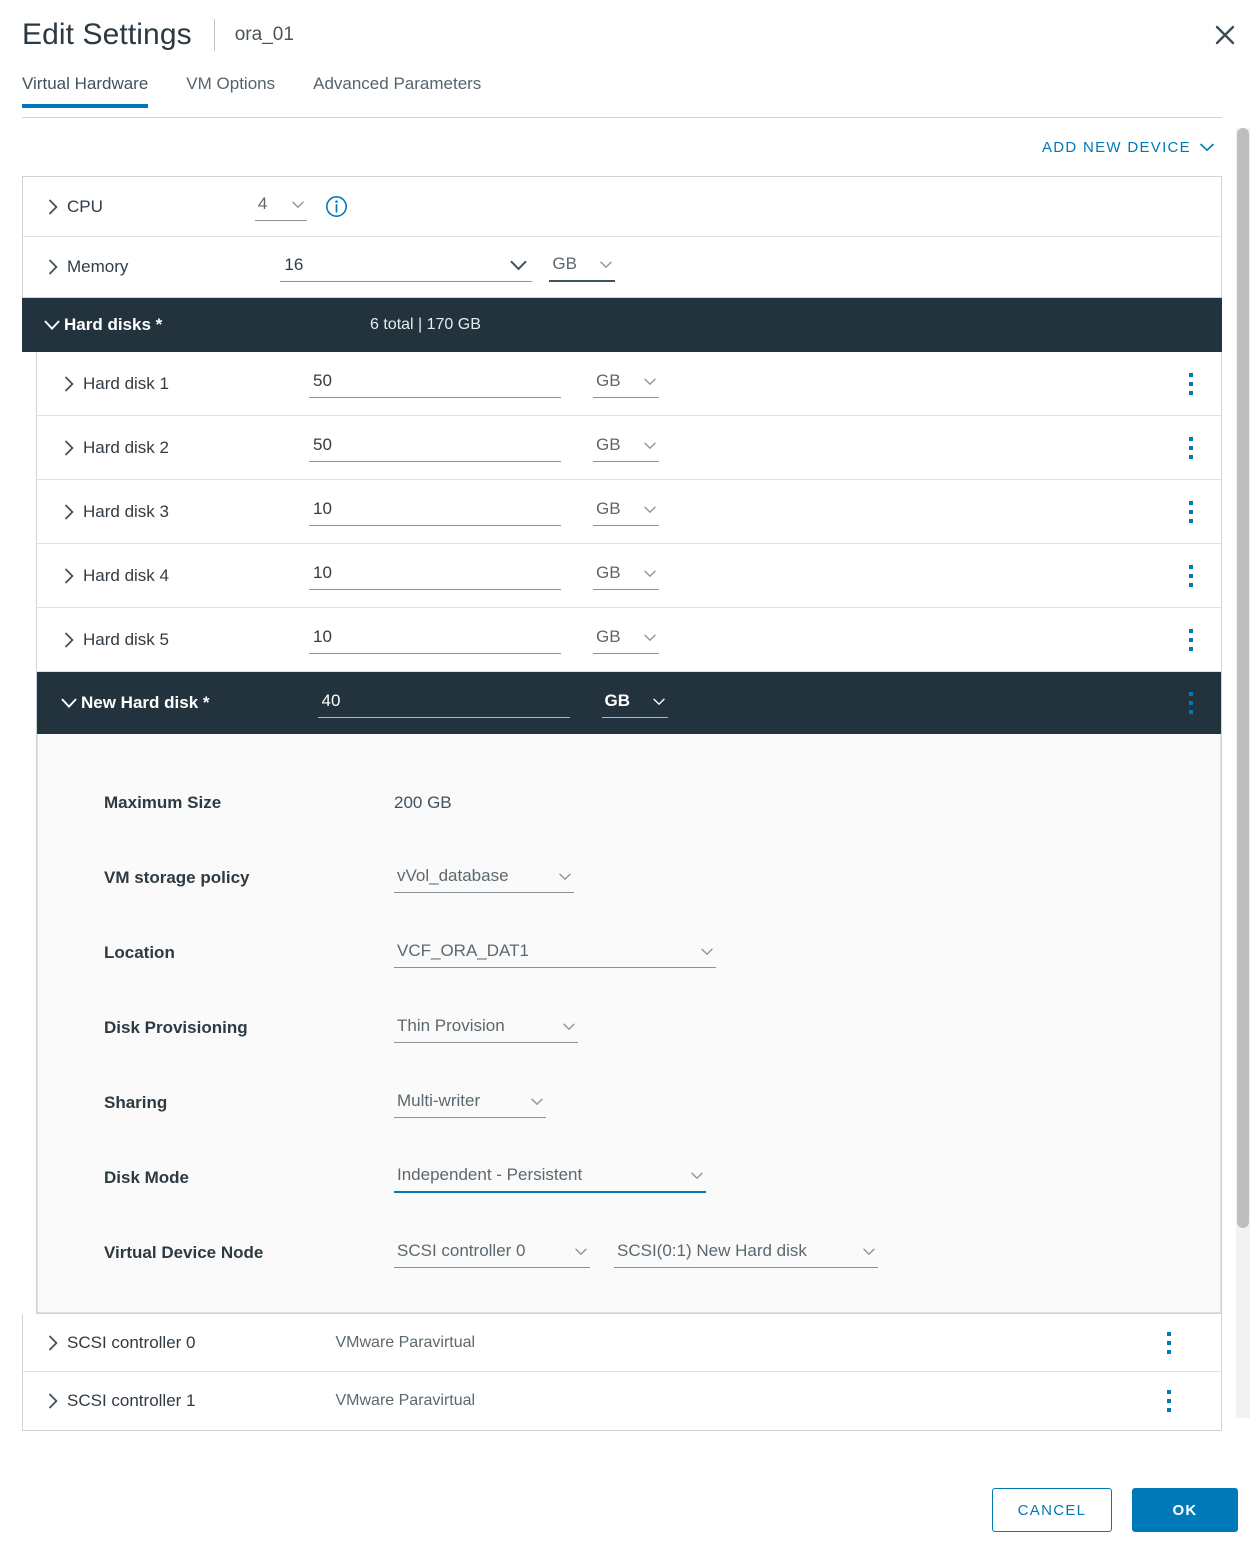 This screenshot has height=1555, width=1260. What do you see at coordinates (98, 266) in the screenshot?
I see `device-label-memory: Memory` at bounding box center [98, 266].